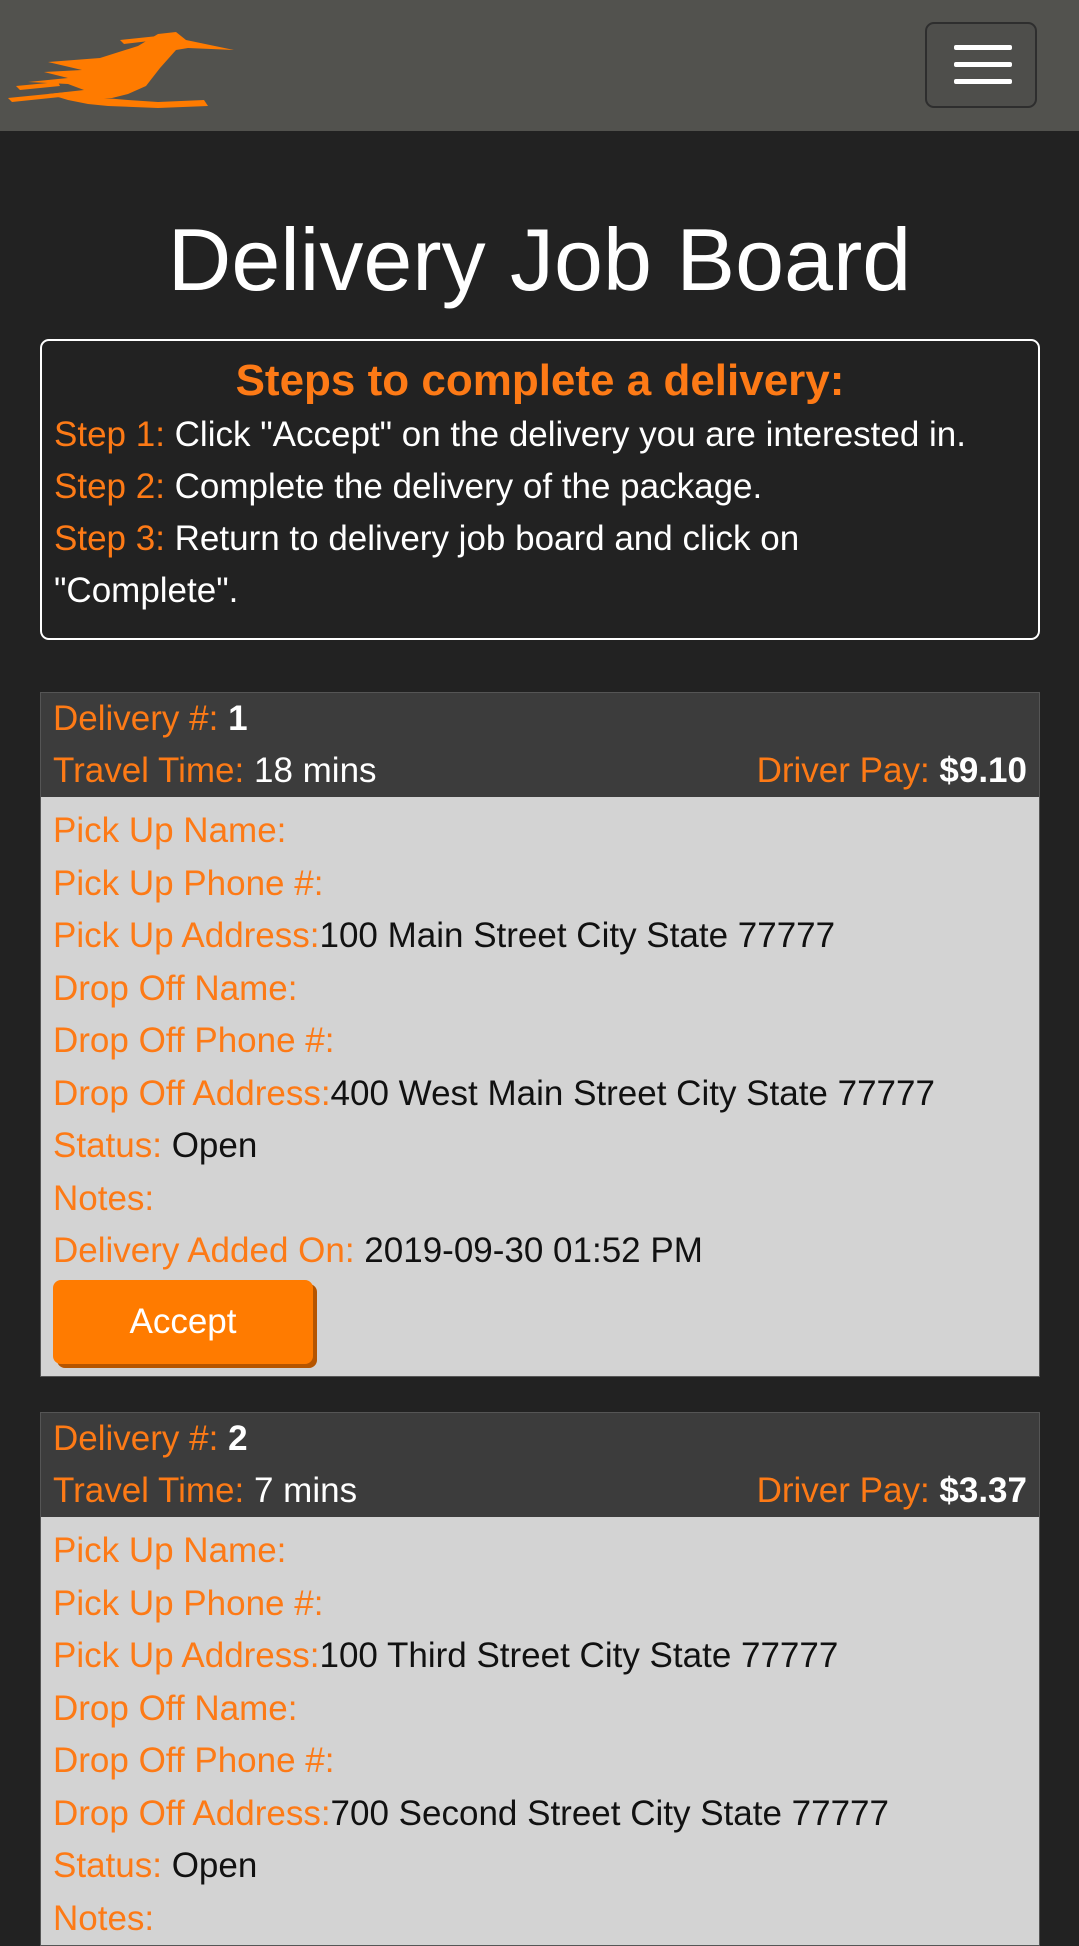 The height and width of the screenshot is (1946, 1079). What do you see at coordinates (539, 259) in the screenshot?
I see `page-title: Delivery Job Board` at bounding box center [539, 259].